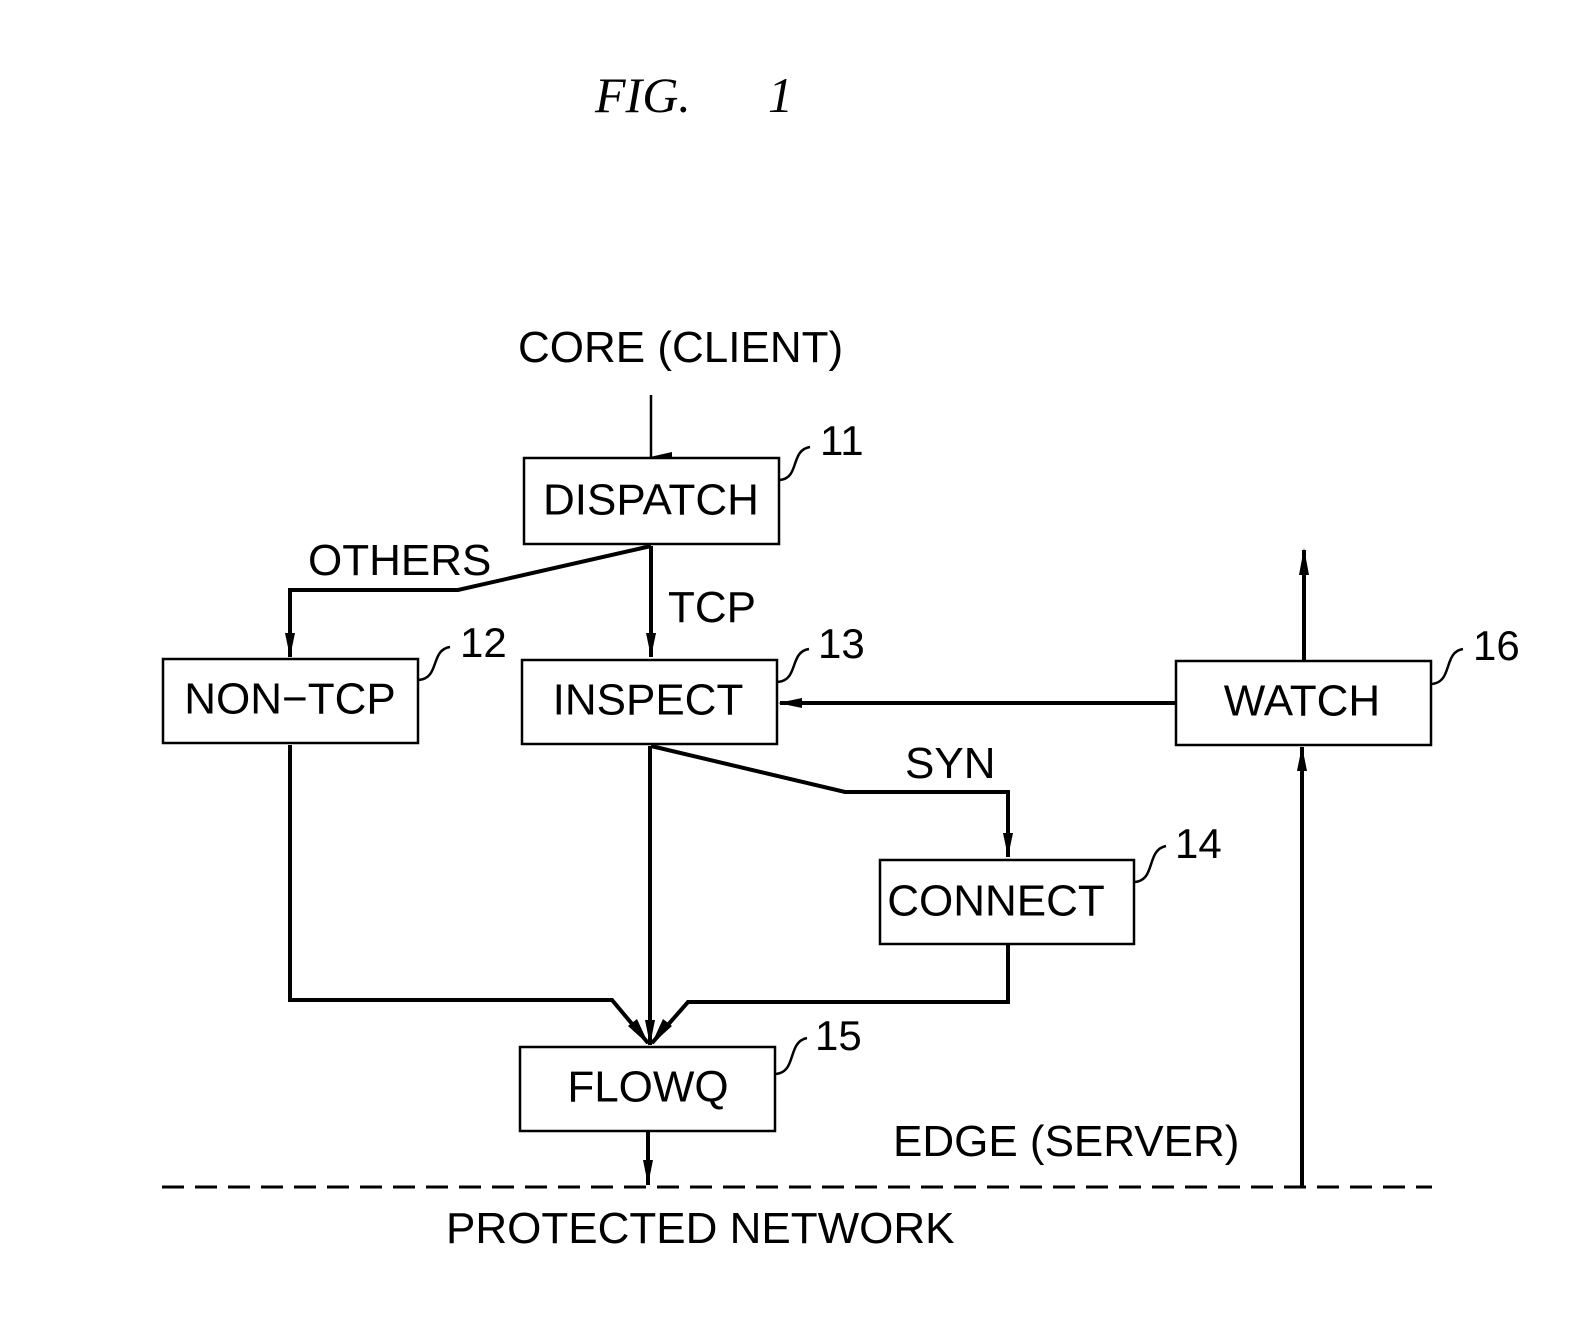  I want to click on arrowhead-watch-up, so click(1304, 561).